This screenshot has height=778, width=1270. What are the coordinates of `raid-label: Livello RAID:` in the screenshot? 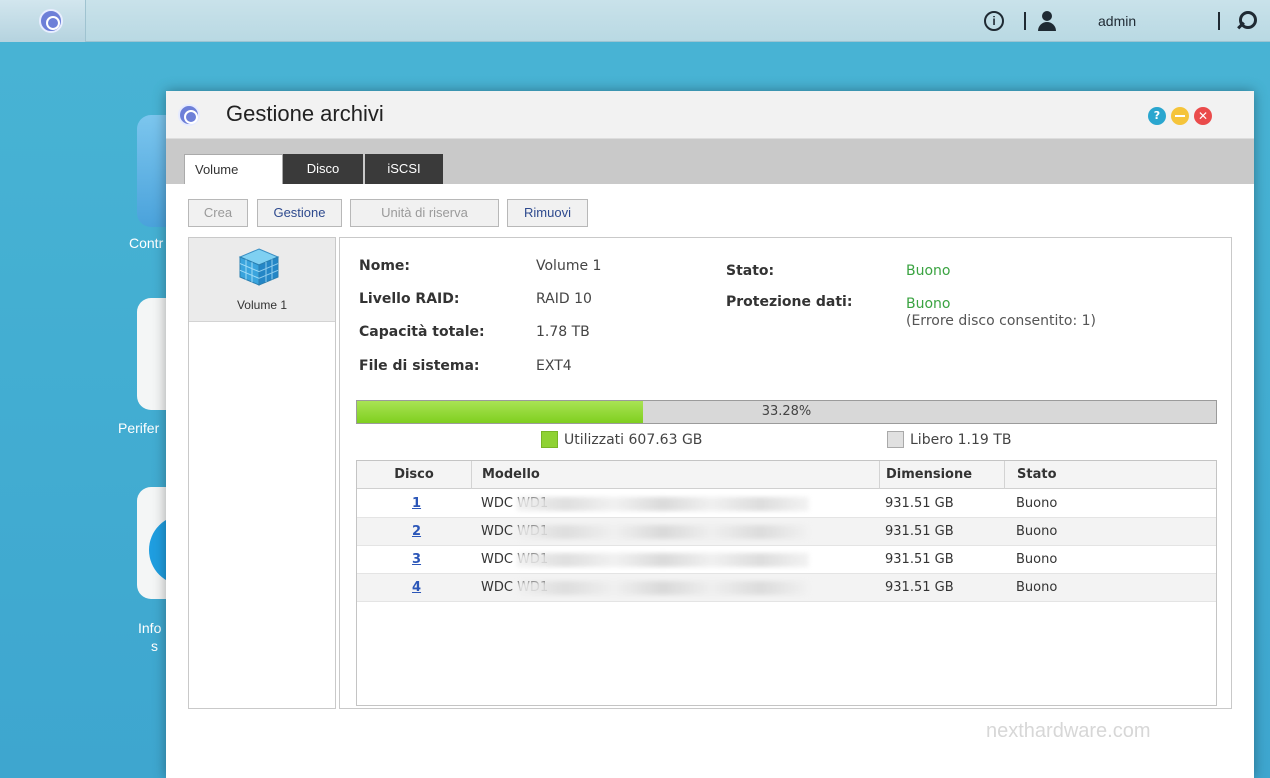 It's located at (409, 299).